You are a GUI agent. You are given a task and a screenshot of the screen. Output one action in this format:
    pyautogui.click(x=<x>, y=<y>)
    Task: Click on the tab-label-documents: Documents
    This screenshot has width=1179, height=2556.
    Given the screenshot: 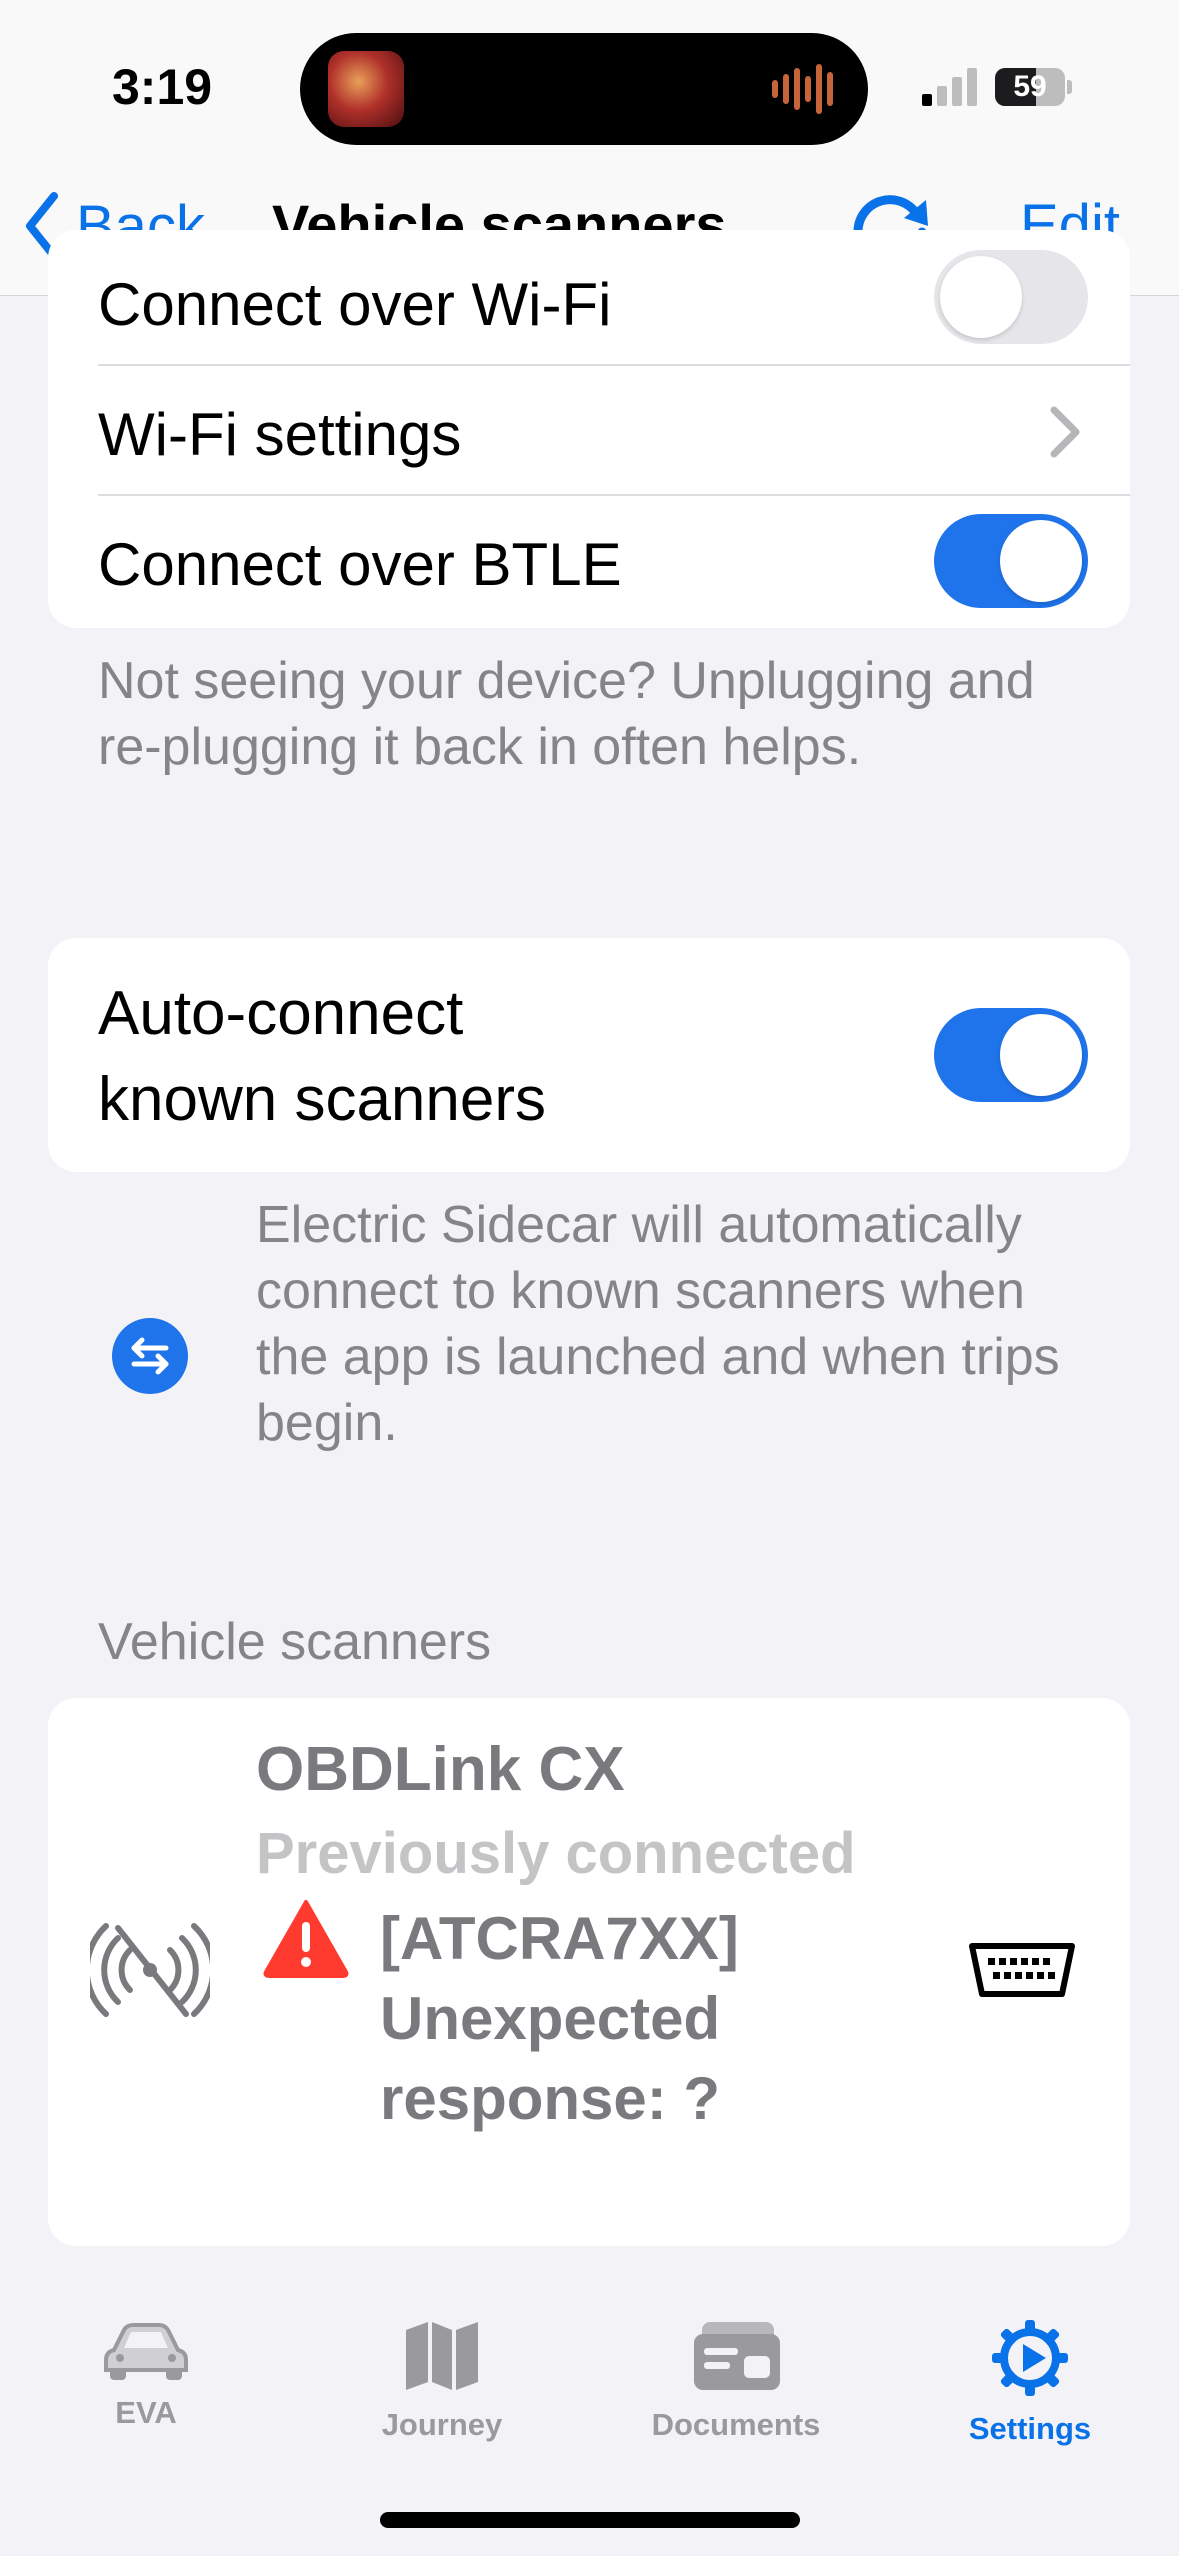 What is the action you would take?
    pyautogui.click(x=736, y=2424)
    